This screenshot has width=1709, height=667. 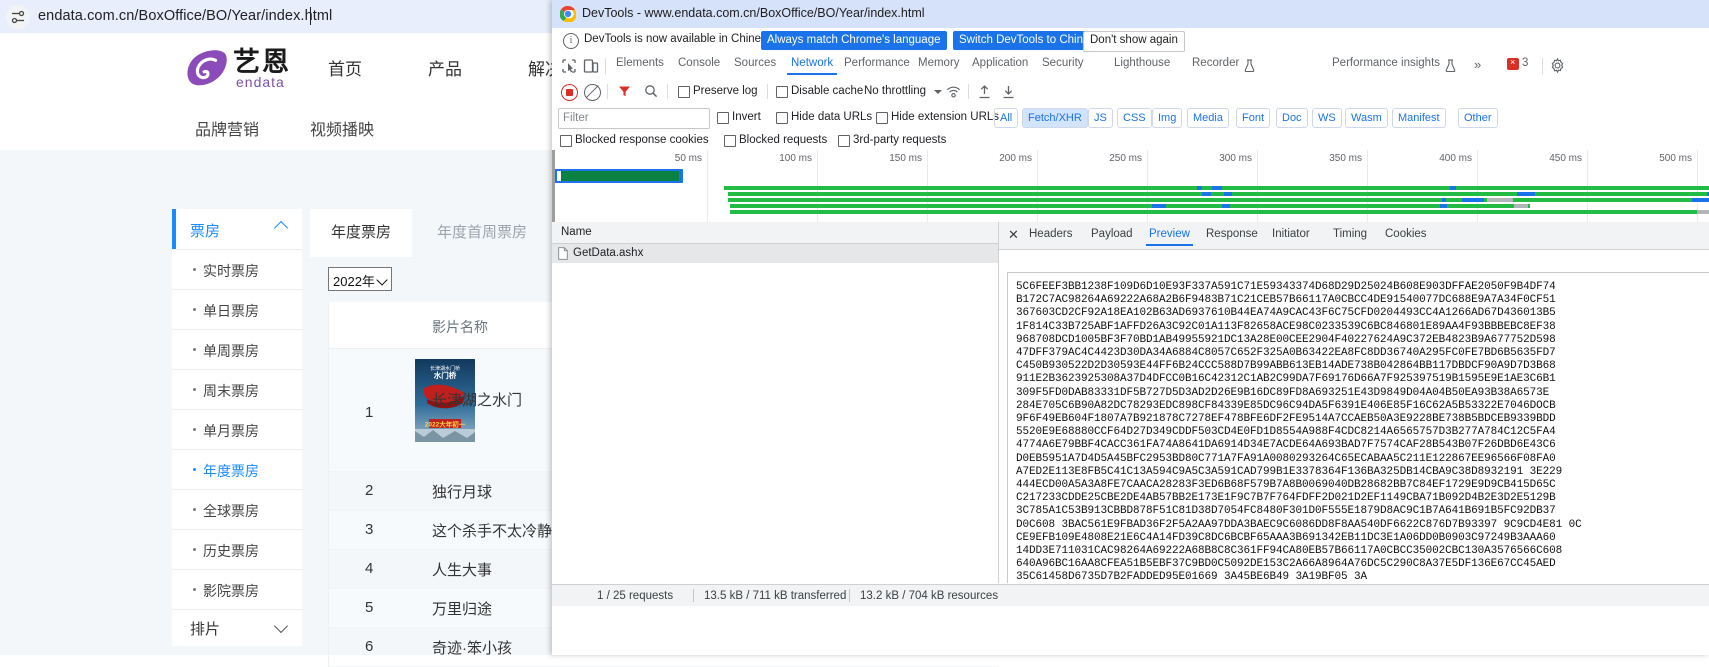 What do you see at coordinates (237, 270) in the screenshot?
I see `sidebar-item-realtime: 实时票房` at bounding box center [237, 270].